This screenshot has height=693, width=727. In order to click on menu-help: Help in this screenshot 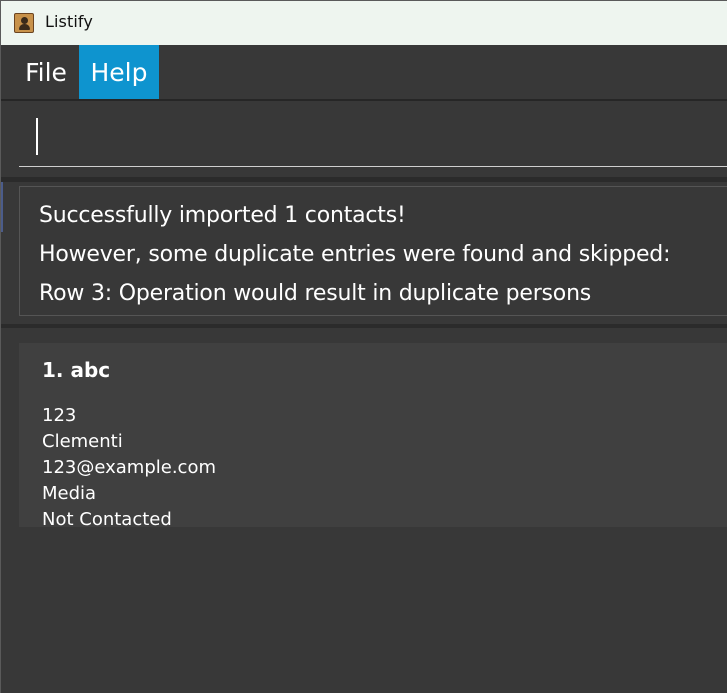, I will do `click(119, 72)`.